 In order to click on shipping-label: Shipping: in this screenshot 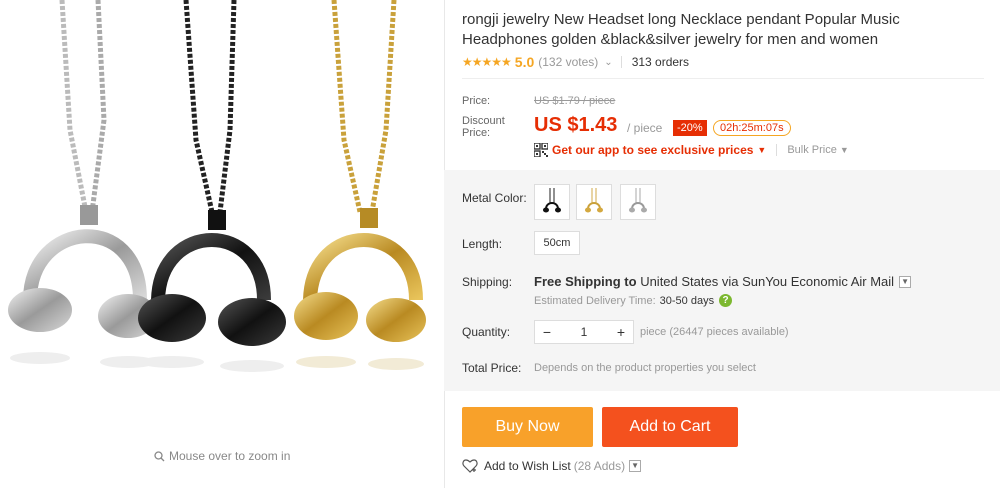, I will do `click(487, 282)`.